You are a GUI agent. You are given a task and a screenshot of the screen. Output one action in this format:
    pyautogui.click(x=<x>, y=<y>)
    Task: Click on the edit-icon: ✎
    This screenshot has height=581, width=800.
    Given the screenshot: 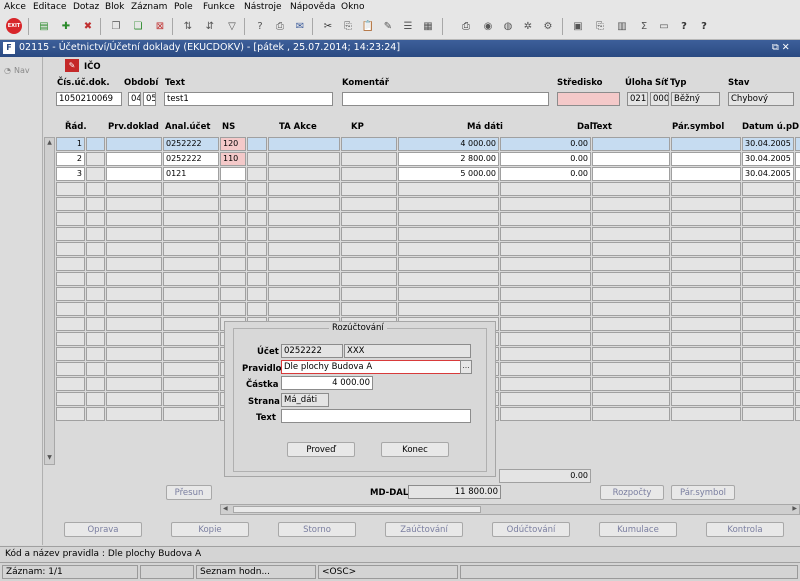 What is the action you would take?
    pyautogui.click(x=388, y=26)
    